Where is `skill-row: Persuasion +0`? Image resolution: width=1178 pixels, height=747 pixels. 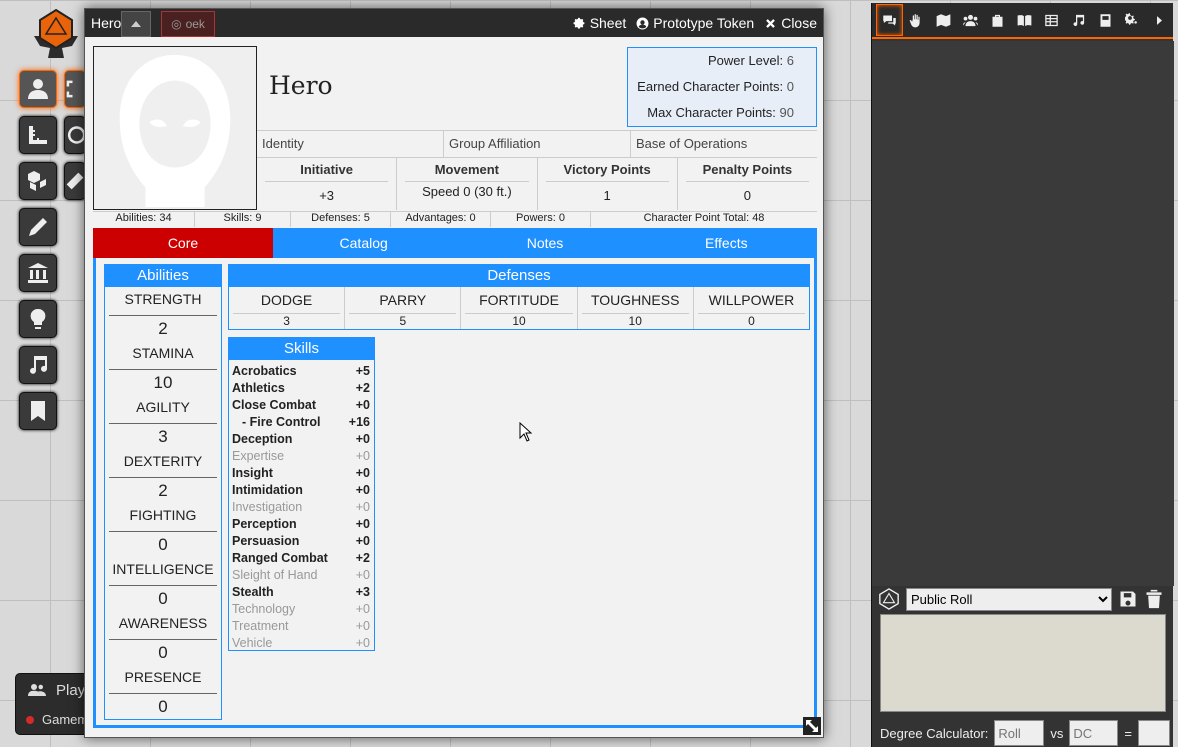
skill-row: Persuasion +0 is located at coordinates (301, 541).